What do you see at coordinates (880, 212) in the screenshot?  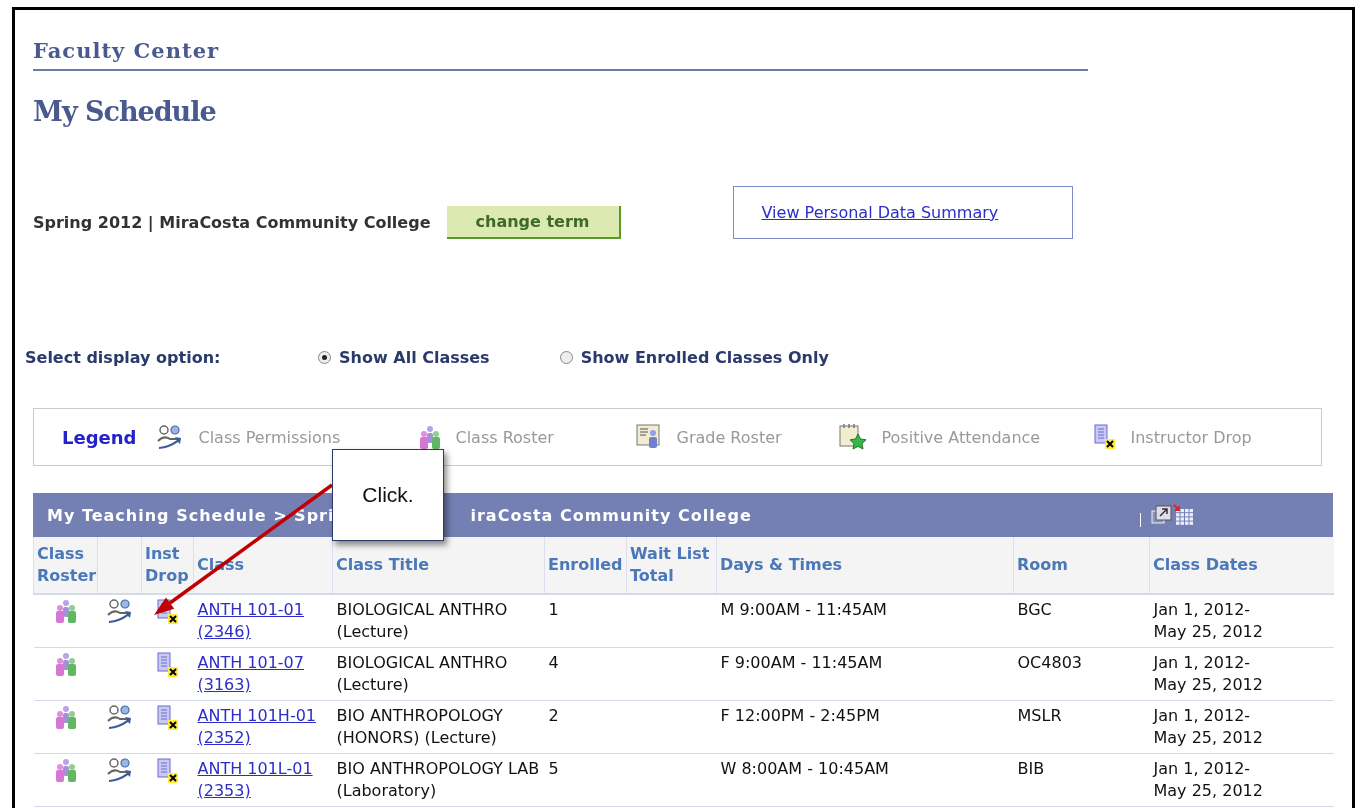 I see `personal-data-link: View Personal Data Summary` at bounding box center [880, 212].